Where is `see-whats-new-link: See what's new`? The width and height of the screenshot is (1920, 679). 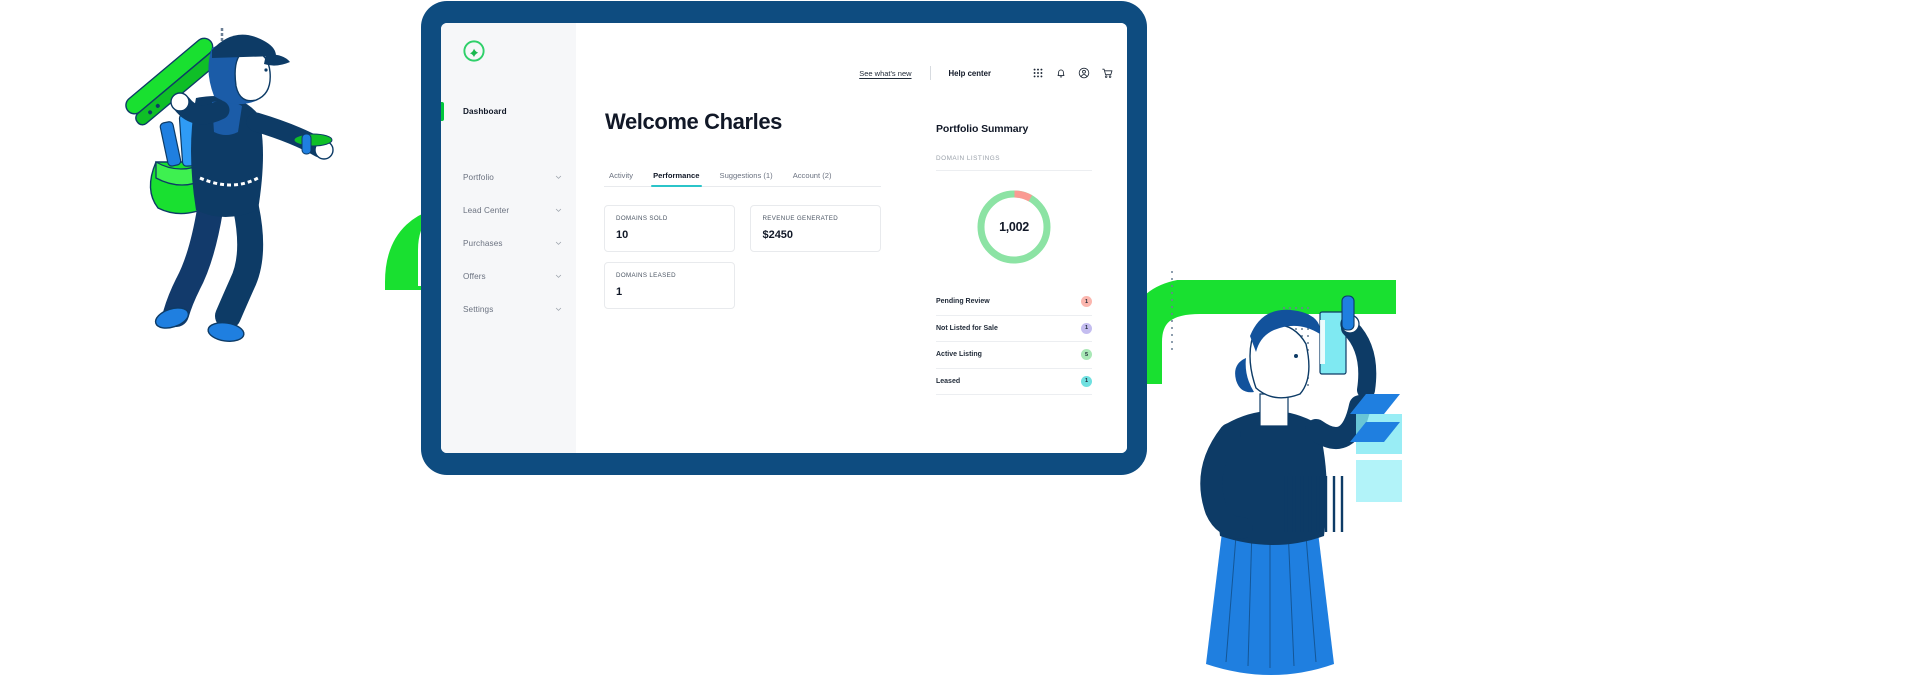
see-whats-new-link: See what's new is located at coordinates (885, 73).